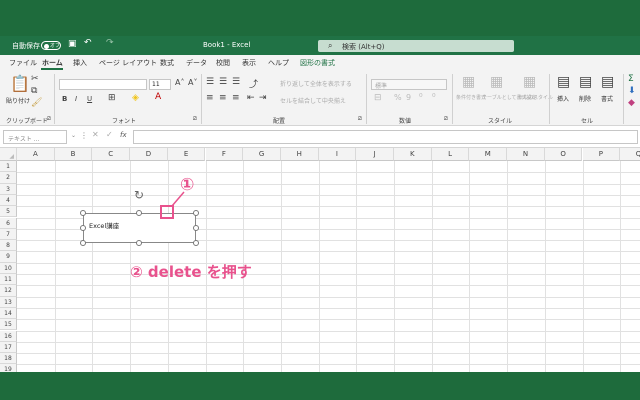  I want to click on resize-handle-top-left, so click(83, 213).